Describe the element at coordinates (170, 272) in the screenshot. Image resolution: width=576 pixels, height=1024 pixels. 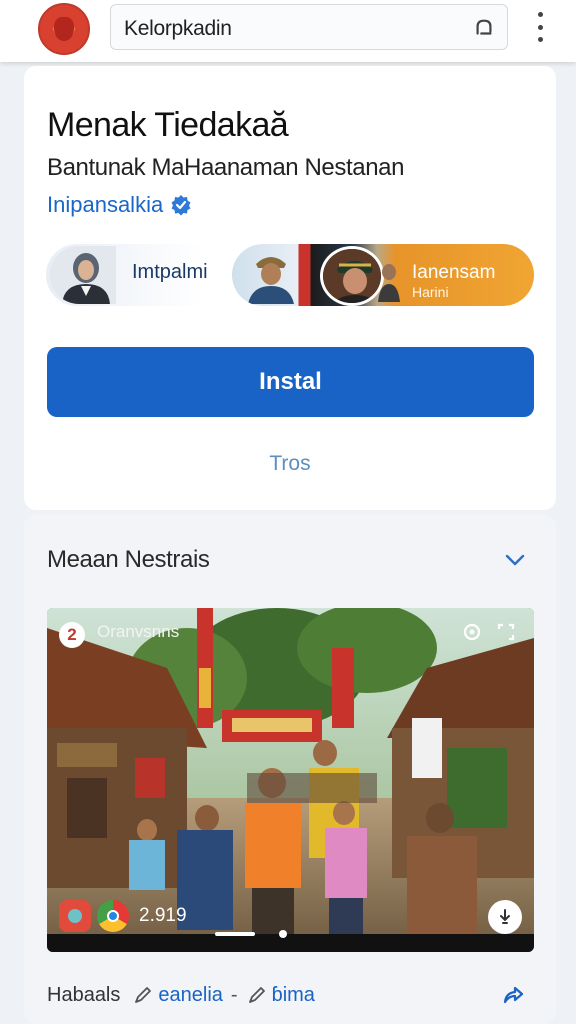
I see `chip-1-label: Imtpalmi` at that location.